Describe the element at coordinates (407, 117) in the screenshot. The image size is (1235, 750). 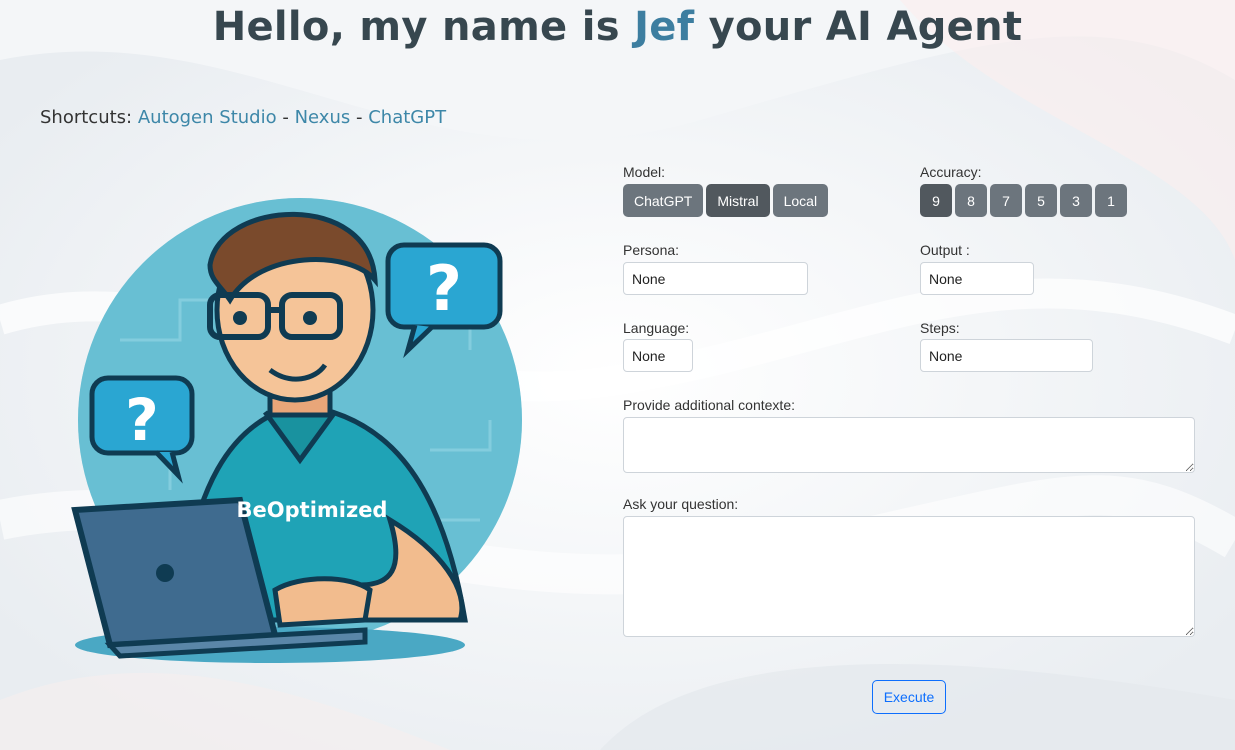
I see `shortcut-chatgpt: ChatGPT` at that location.